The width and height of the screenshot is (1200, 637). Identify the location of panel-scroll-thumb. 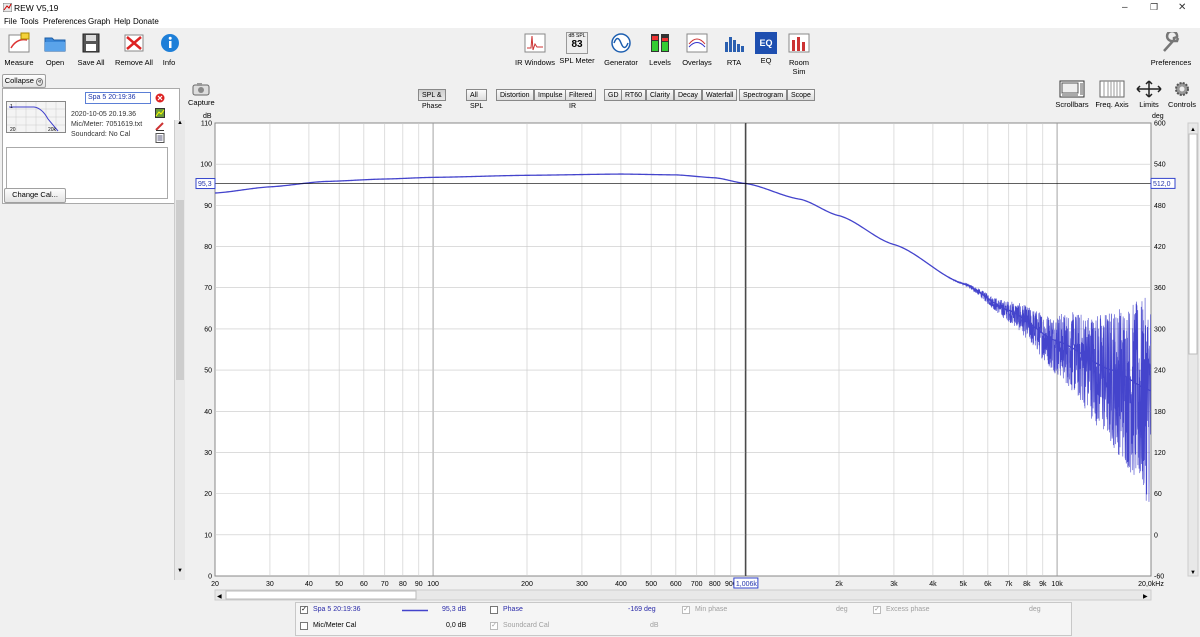
(180, 290).